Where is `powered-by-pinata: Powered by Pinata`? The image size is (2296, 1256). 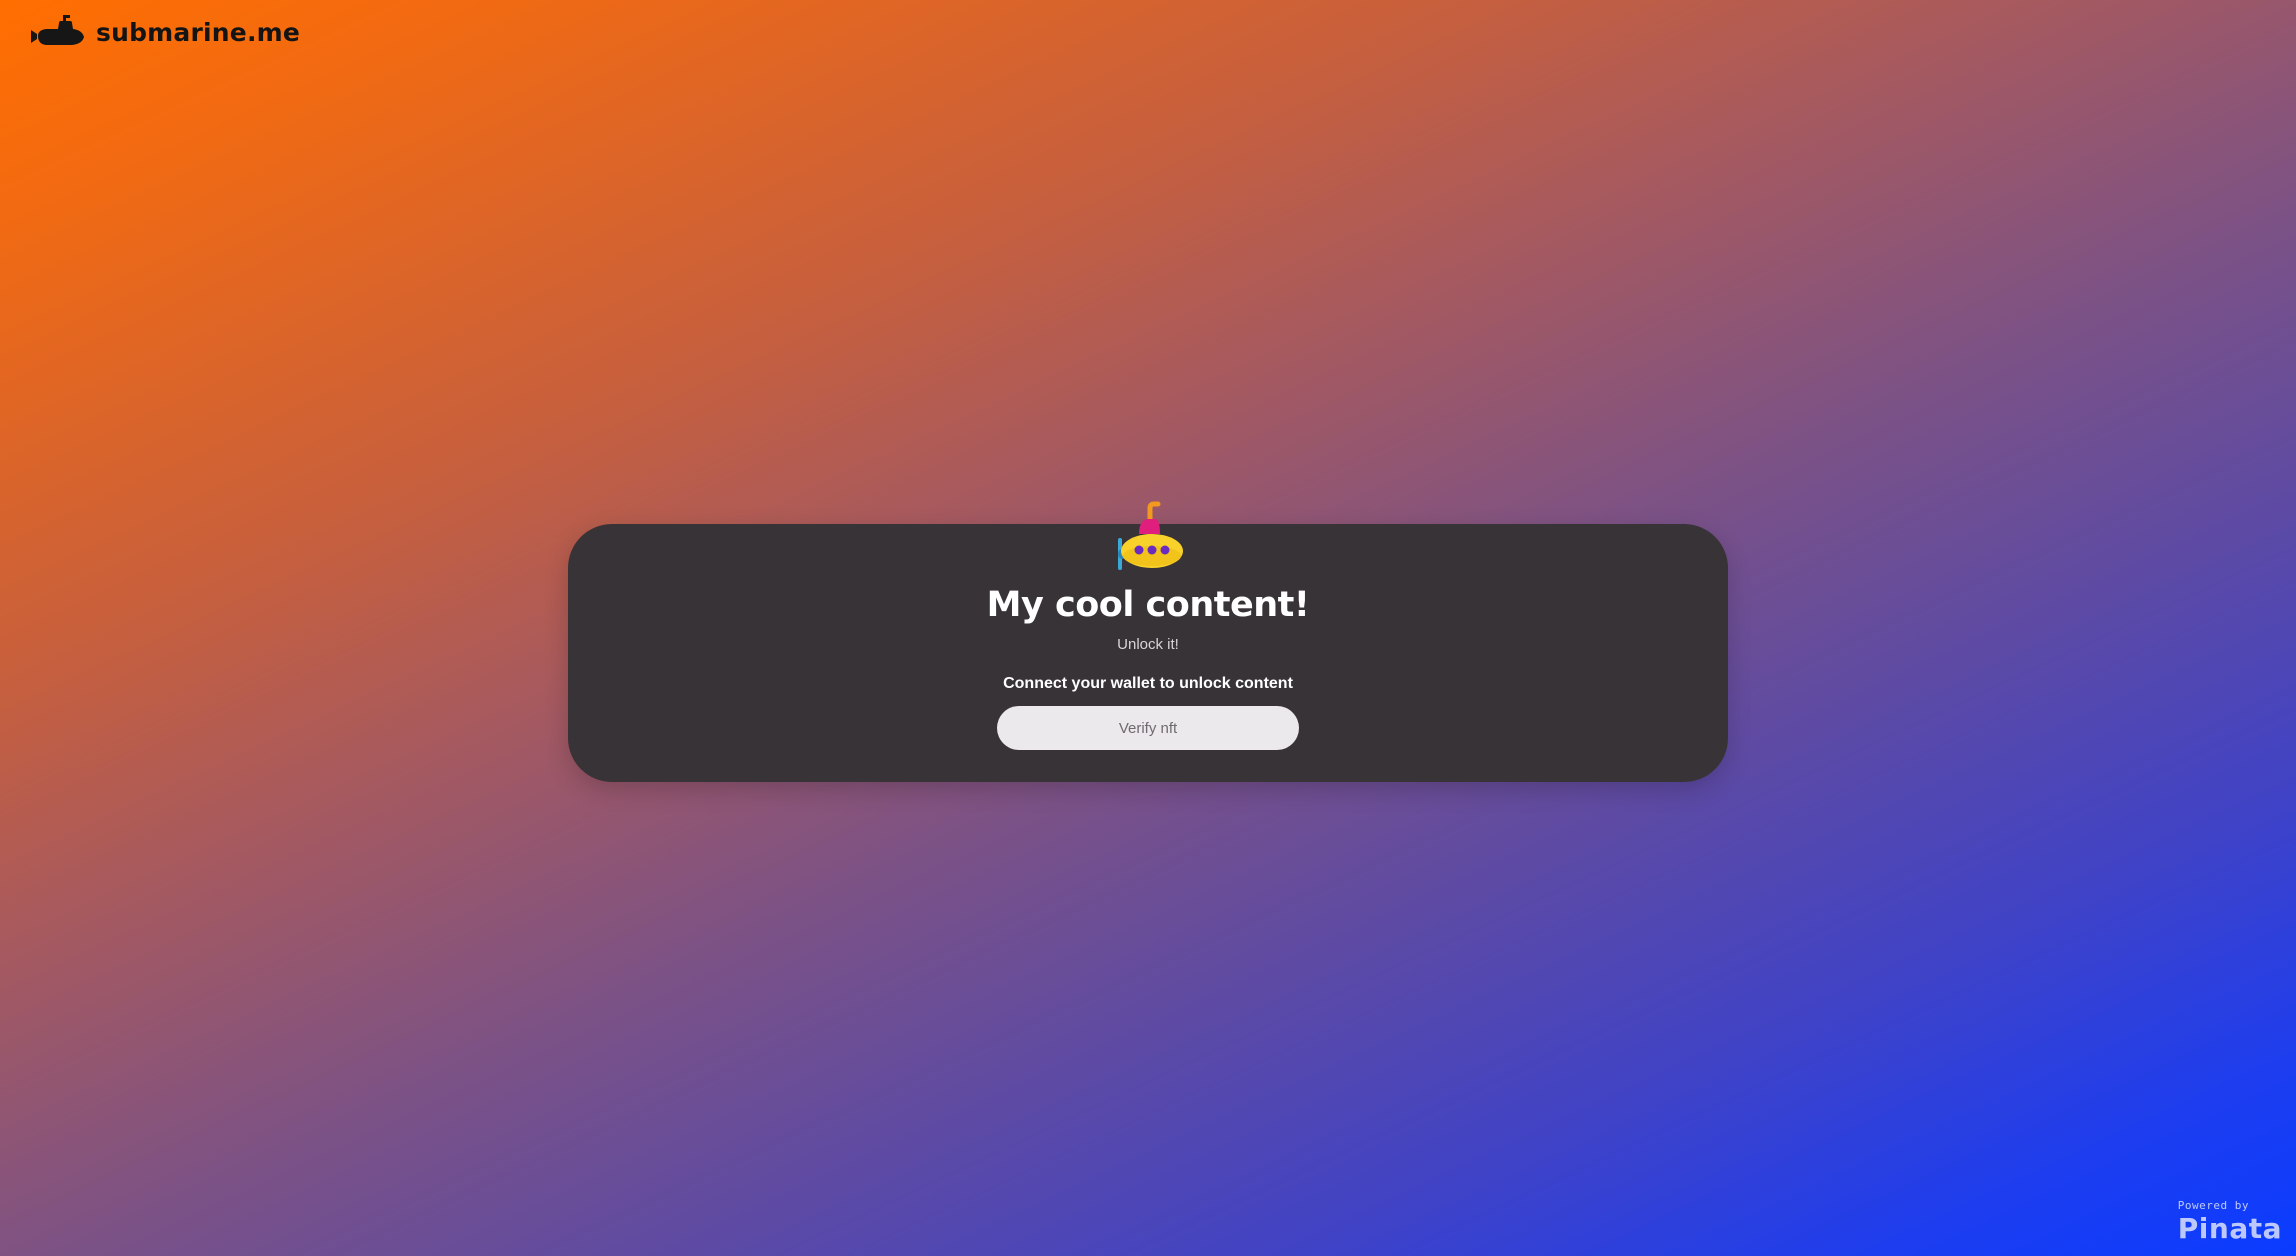
powered-by-pinata: Powered by Pinata is located at coordinates (2230, 1221).